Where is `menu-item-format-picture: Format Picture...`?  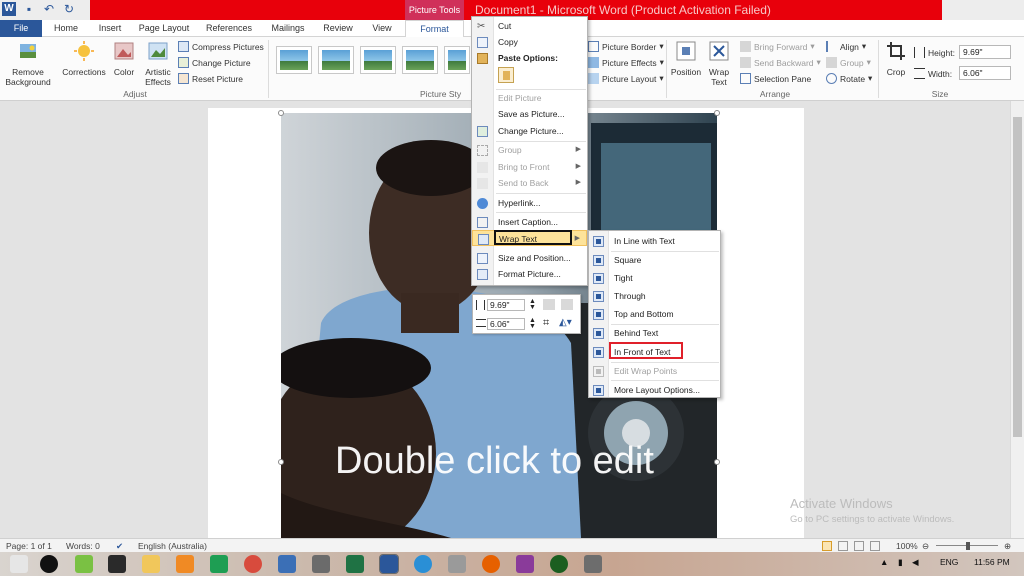
menu-item-format-picture: Format Picture... is located at coordinates (529, 274).